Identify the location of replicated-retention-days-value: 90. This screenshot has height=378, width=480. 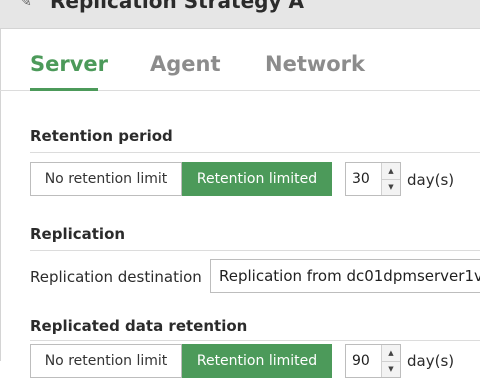
(361, 361).